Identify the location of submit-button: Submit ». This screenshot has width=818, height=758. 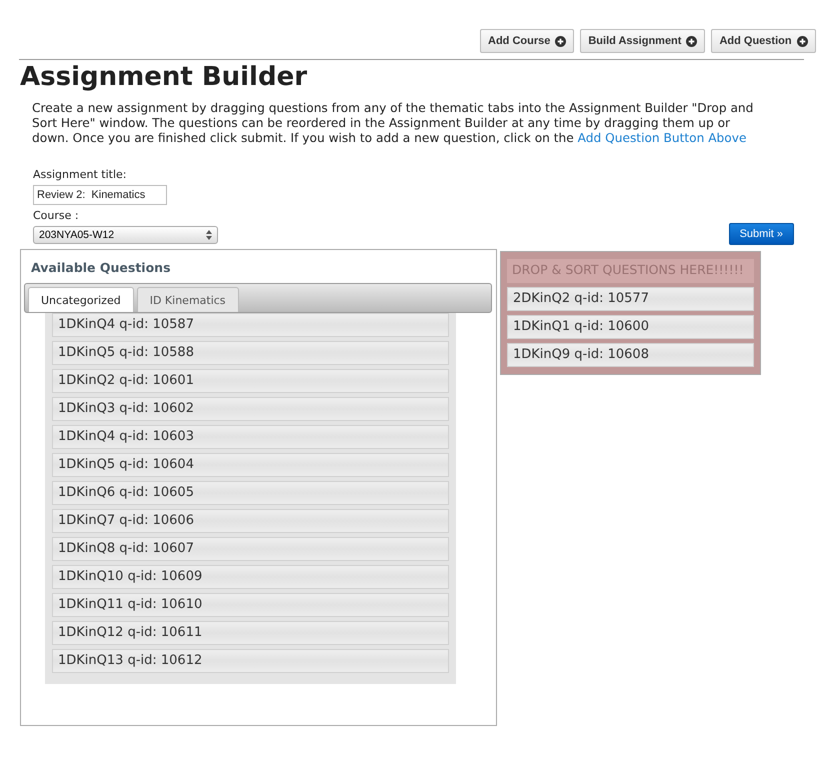
(761, 234).